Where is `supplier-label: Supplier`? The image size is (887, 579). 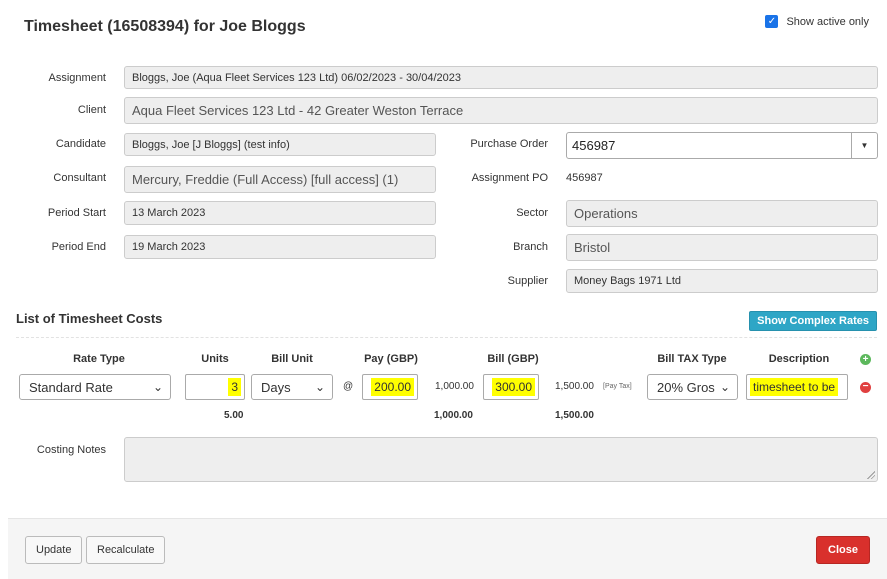 supplier-label: Supplier is located at coordinates (527, 281).